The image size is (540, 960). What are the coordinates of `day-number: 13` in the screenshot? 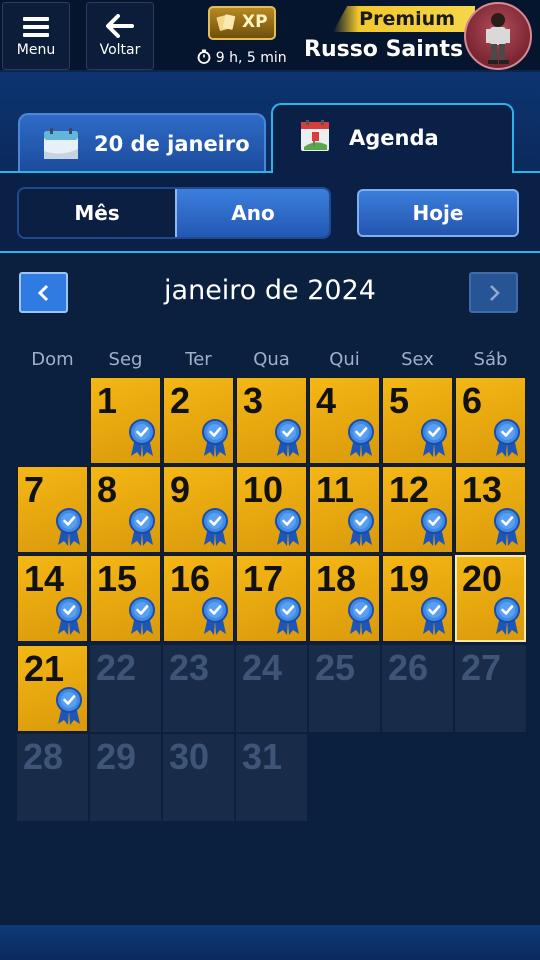 It's located at (482, 489).